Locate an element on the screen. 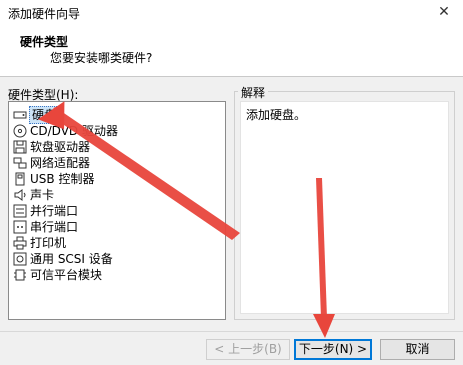  list-item-serial-port: 串行端口 is located at coordinates (45, 227).